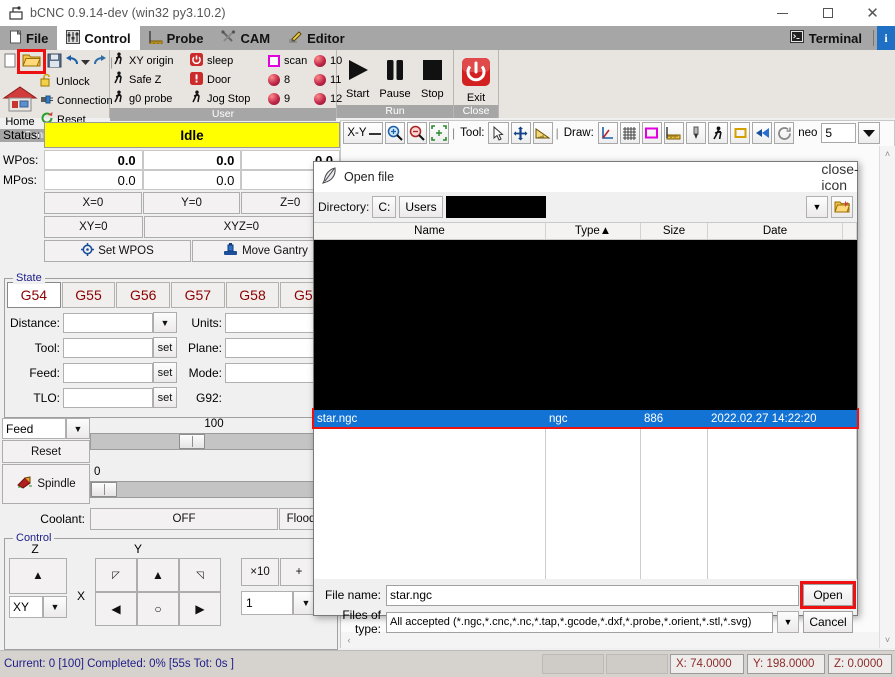 The width and height of the screenshot is (895, 677). Describe the element at coordinates (476, 78) in the screenshot. I see `exit-button: Exit` at that location.